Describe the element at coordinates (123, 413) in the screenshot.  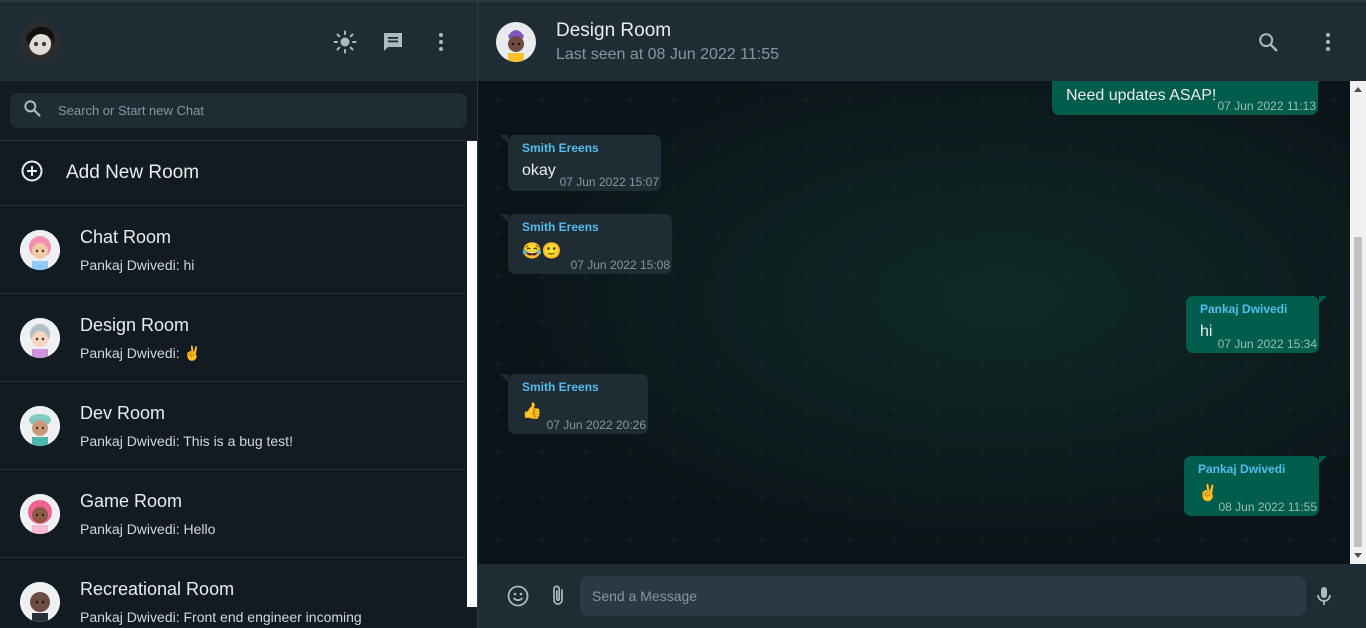
I see `room-name: Dev Room` at that location.